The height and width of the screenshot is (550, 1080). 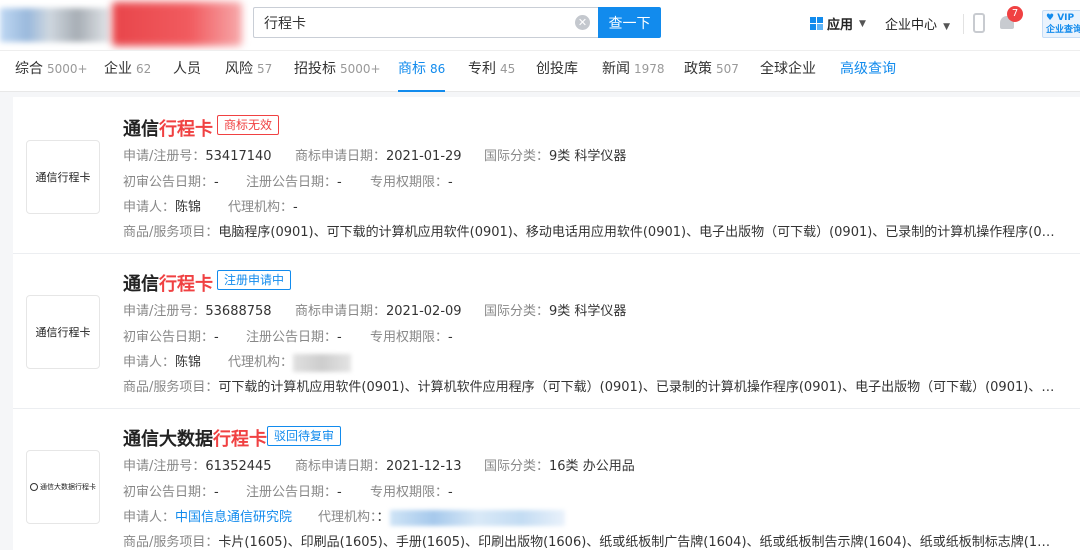 I want to click on tab-news: 新闻 1978, so click(x=633, y=71).